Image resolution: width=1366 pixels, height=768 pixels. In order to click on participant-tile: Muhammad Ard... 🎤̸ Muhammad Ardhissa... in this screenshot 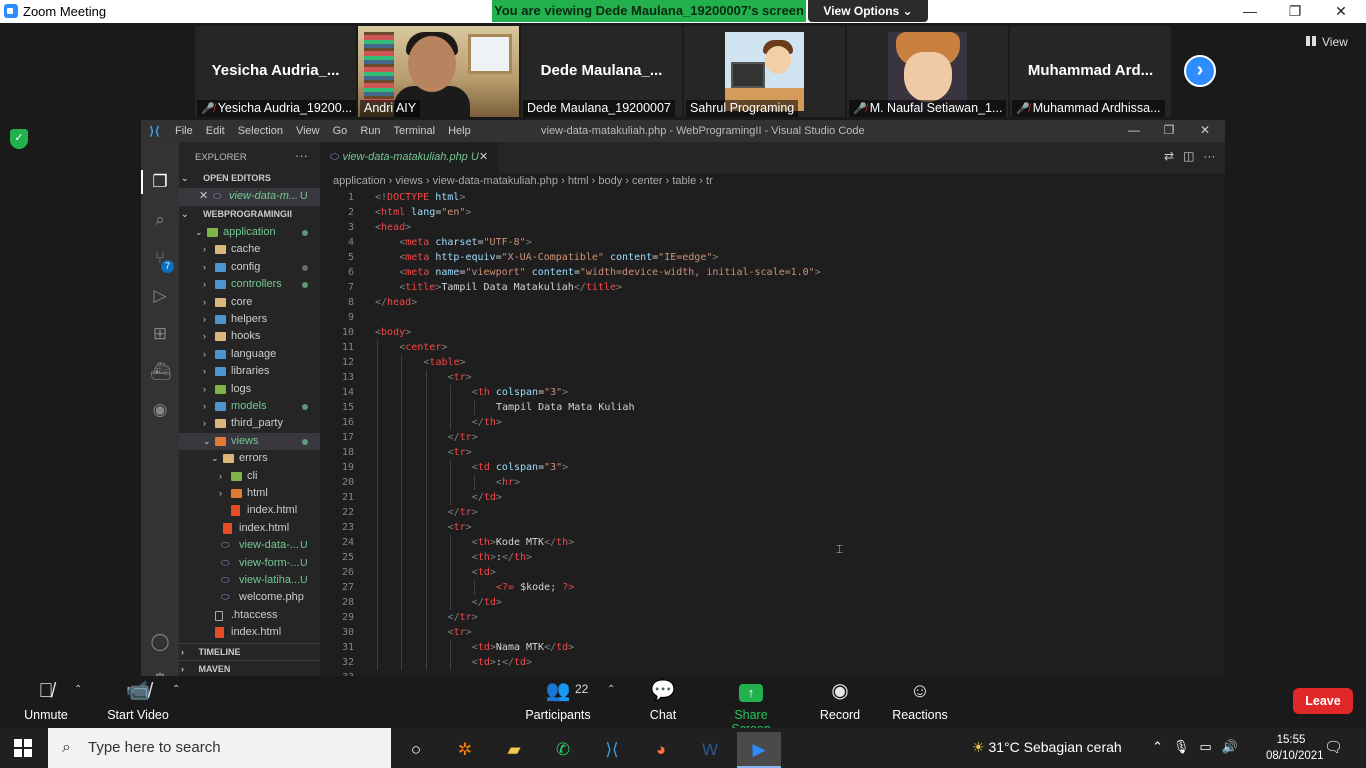, I will do `click(1090, 71)`.